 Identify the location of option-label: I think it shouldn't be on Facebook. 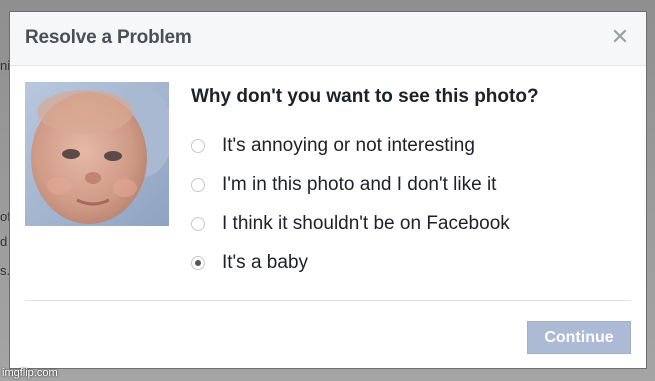
(366, 223).